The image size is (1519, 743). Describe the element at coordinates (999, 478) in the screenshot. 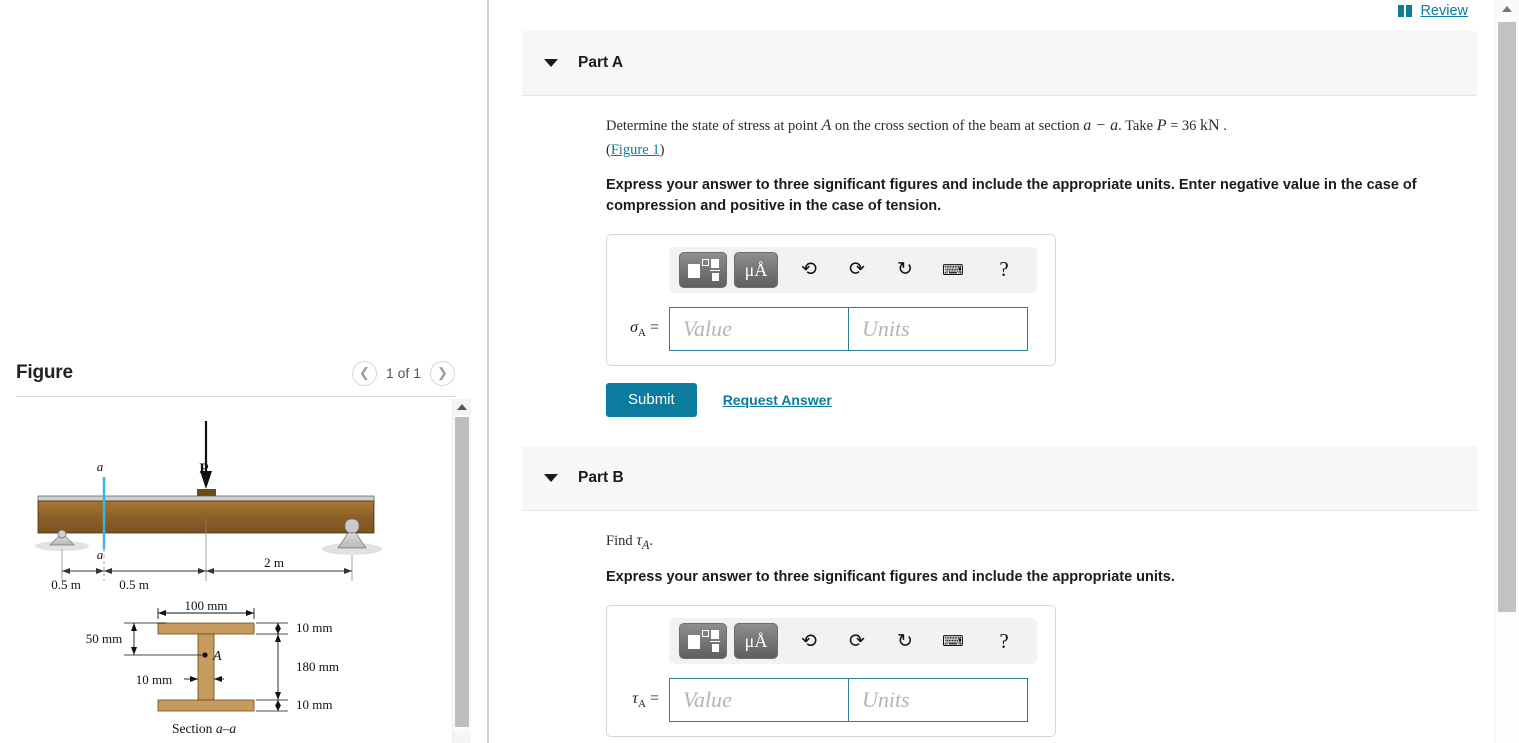

I see `part-b-header: Part B` at that location.